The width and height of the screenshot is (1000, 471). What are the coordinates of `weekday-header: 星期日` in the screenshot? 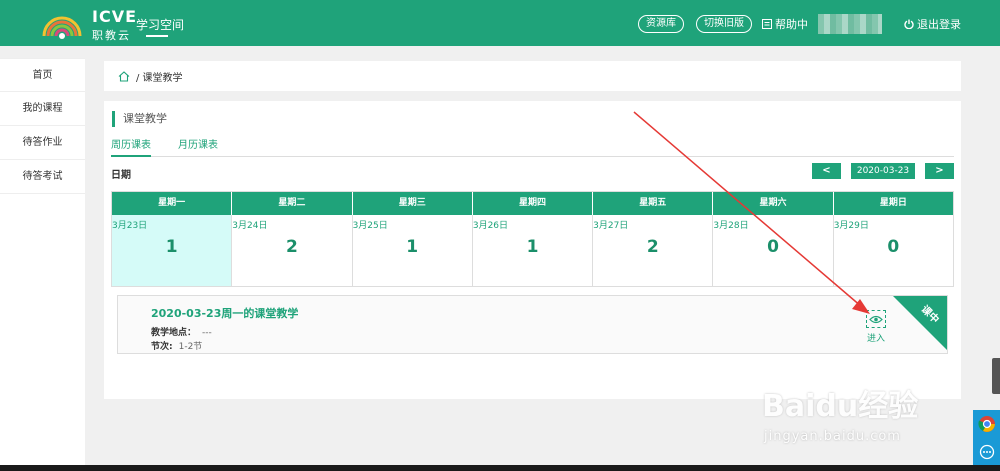 It's located at (893, 203).